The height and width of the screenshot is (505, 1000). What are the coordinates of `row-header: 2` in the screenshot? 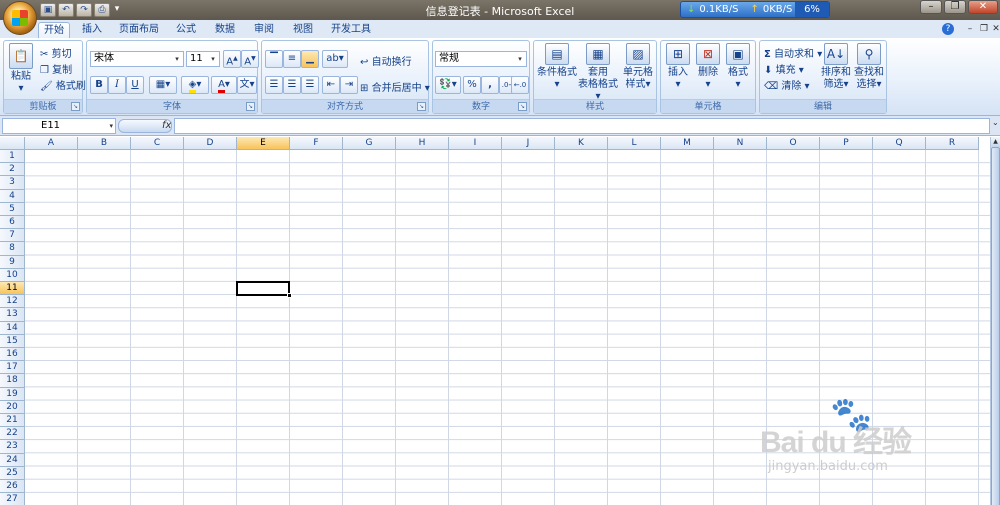 It's located at (12, 170).